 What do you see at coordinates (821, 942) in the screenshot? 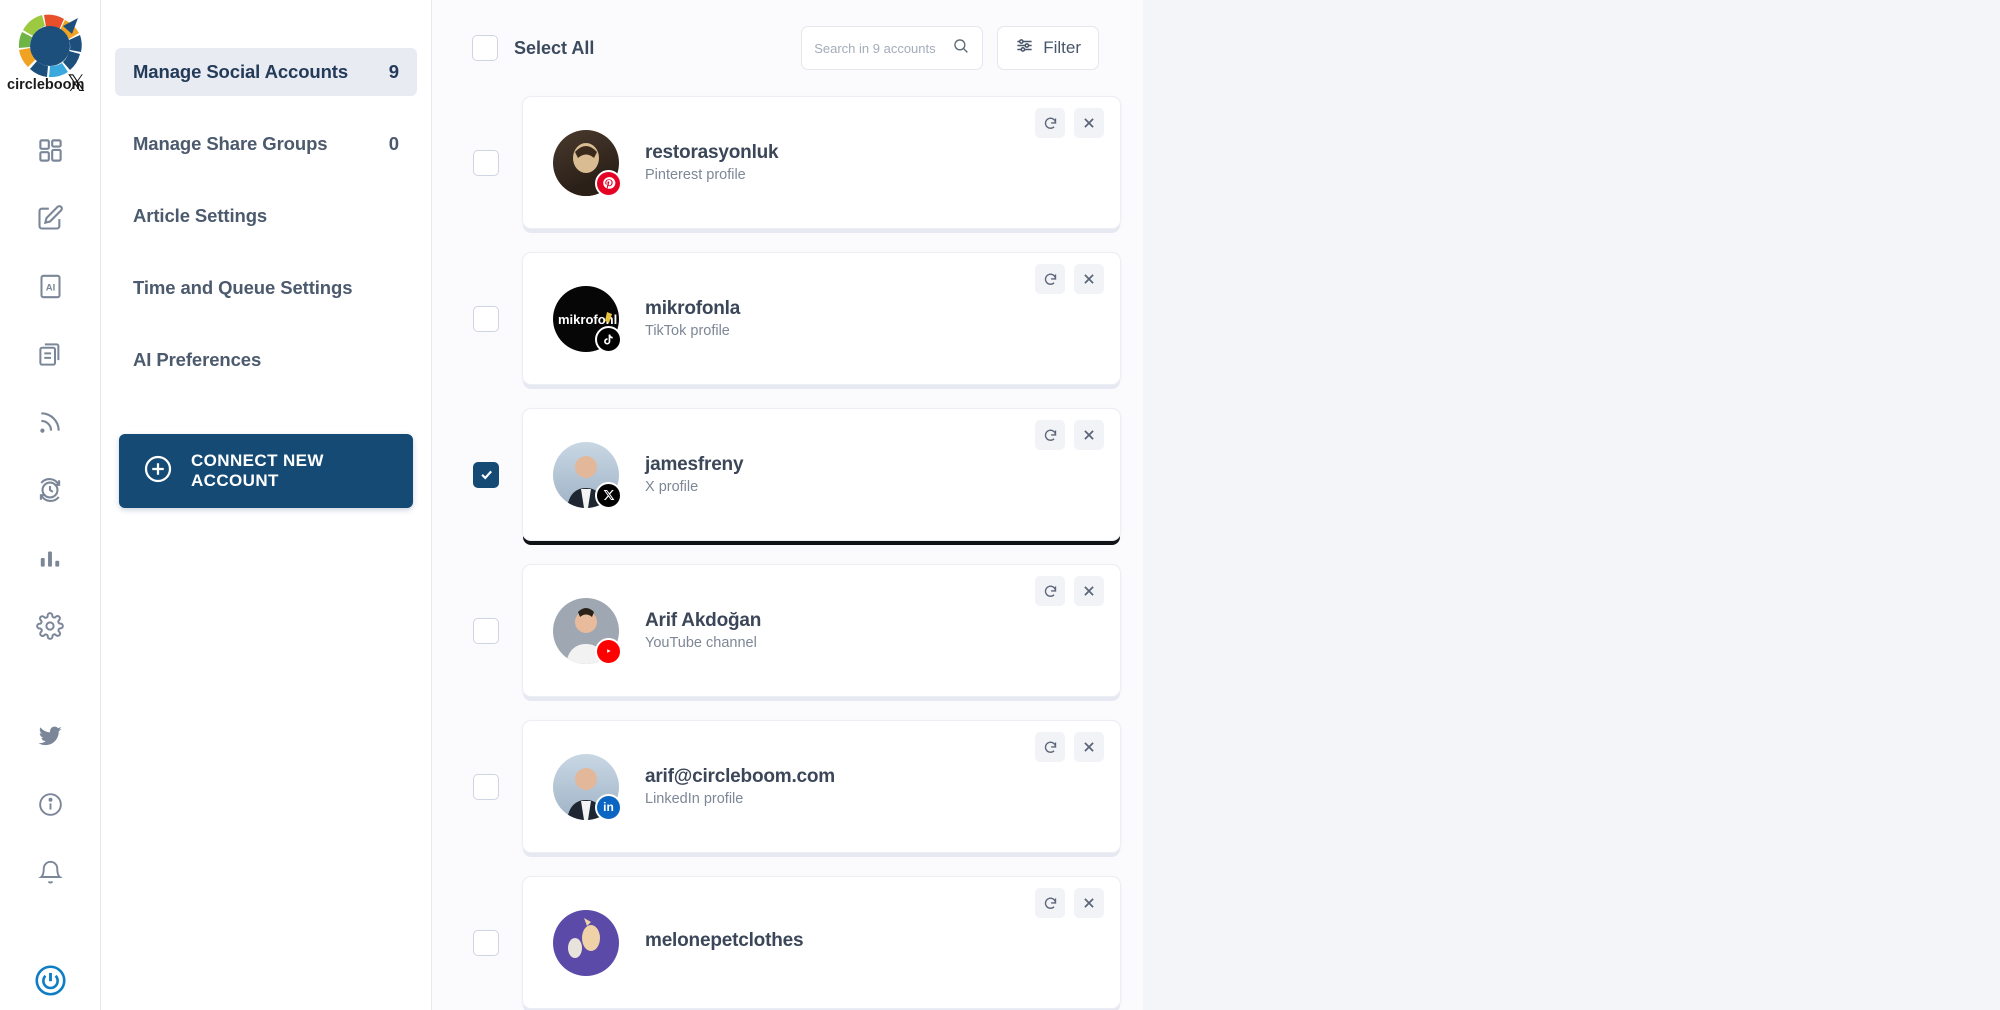
I see `account-card: melonepetclothes` at bounding box center [821, 942].